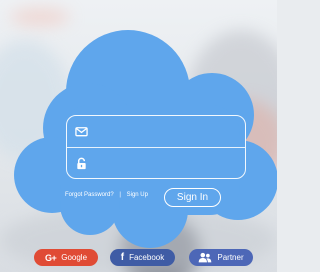 The height and width of the screenshot is (272, 320). Describe the element at coordinates (74, 257) in the screenshot. I see `google-button-label: Google` at that location.